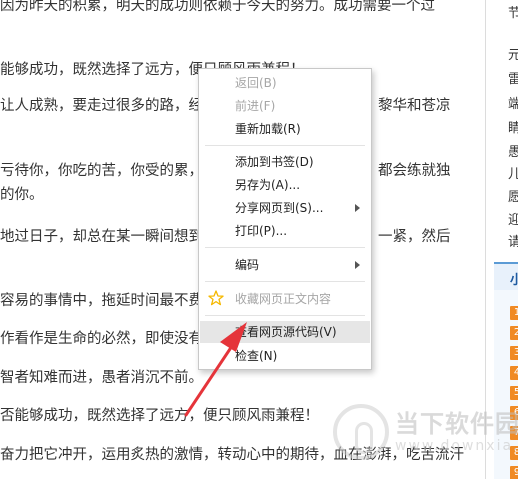 Image resolution: width=518 pixels, height=479 pixels. I want to click on star-icon, so click(216, 298).